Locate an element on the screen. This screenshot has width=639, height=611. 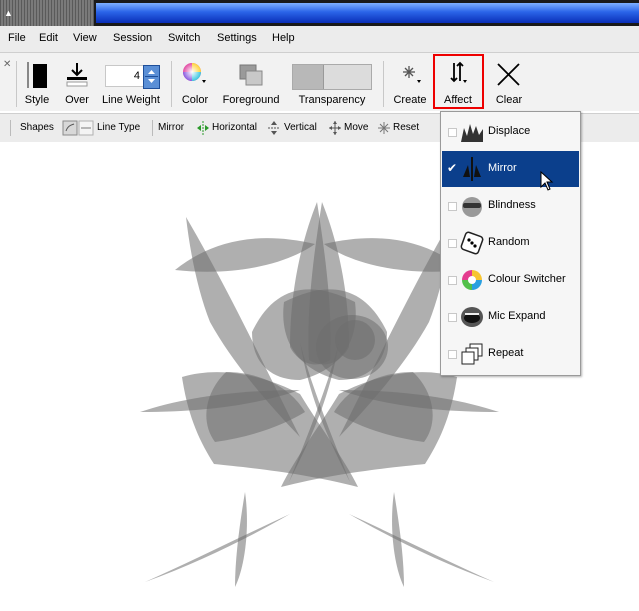
clear-x-icon is located at coordinates (508, 74).